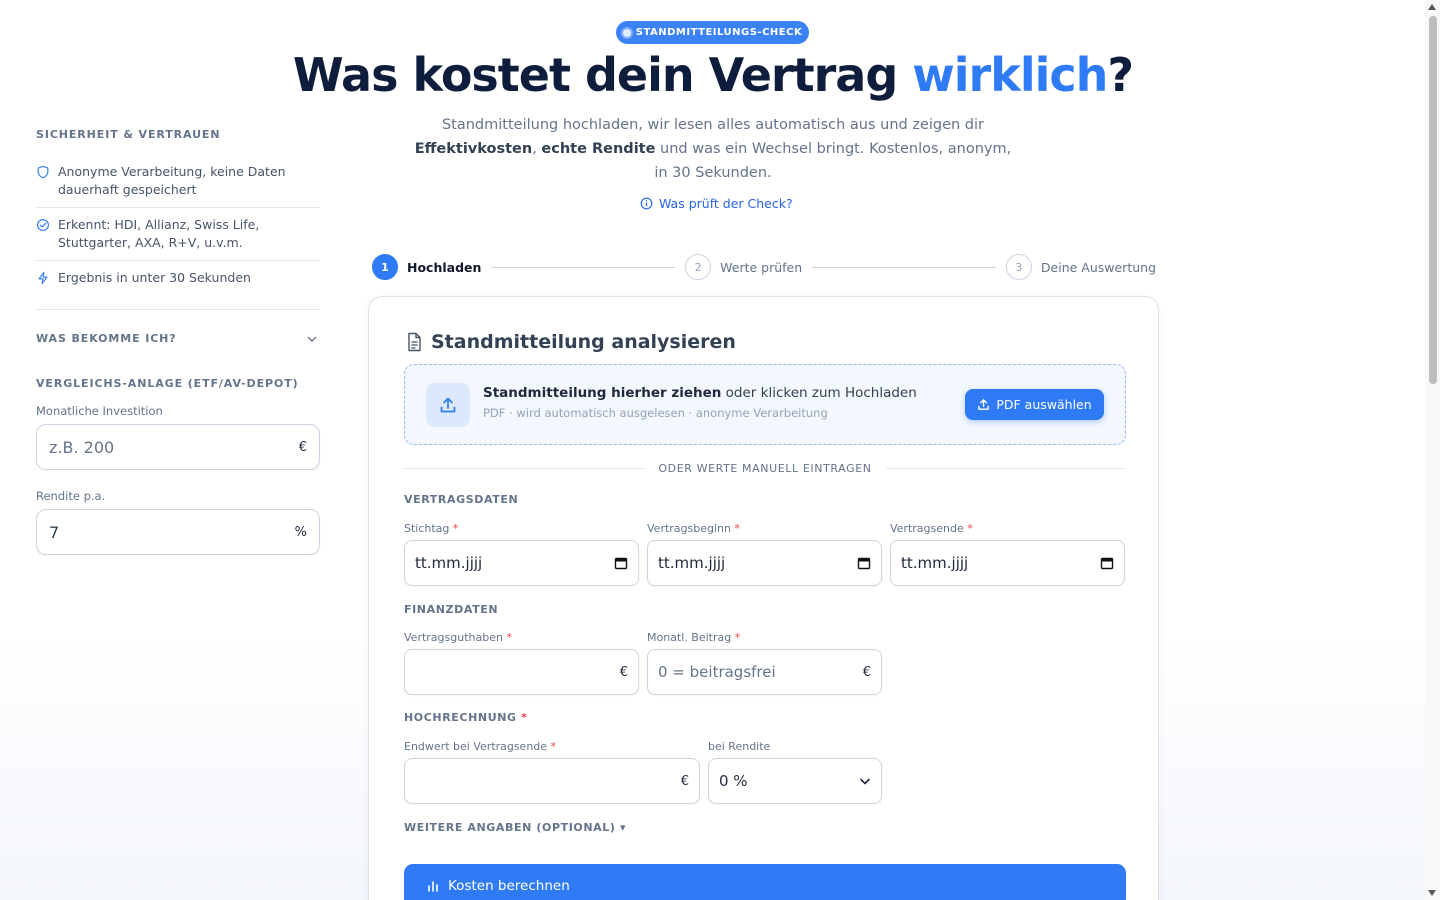 This screenshot has height=900, width=1440. Describe the element at coordinates (433, 886) in the screenshot. I see `bar-chart-icon` at that location.